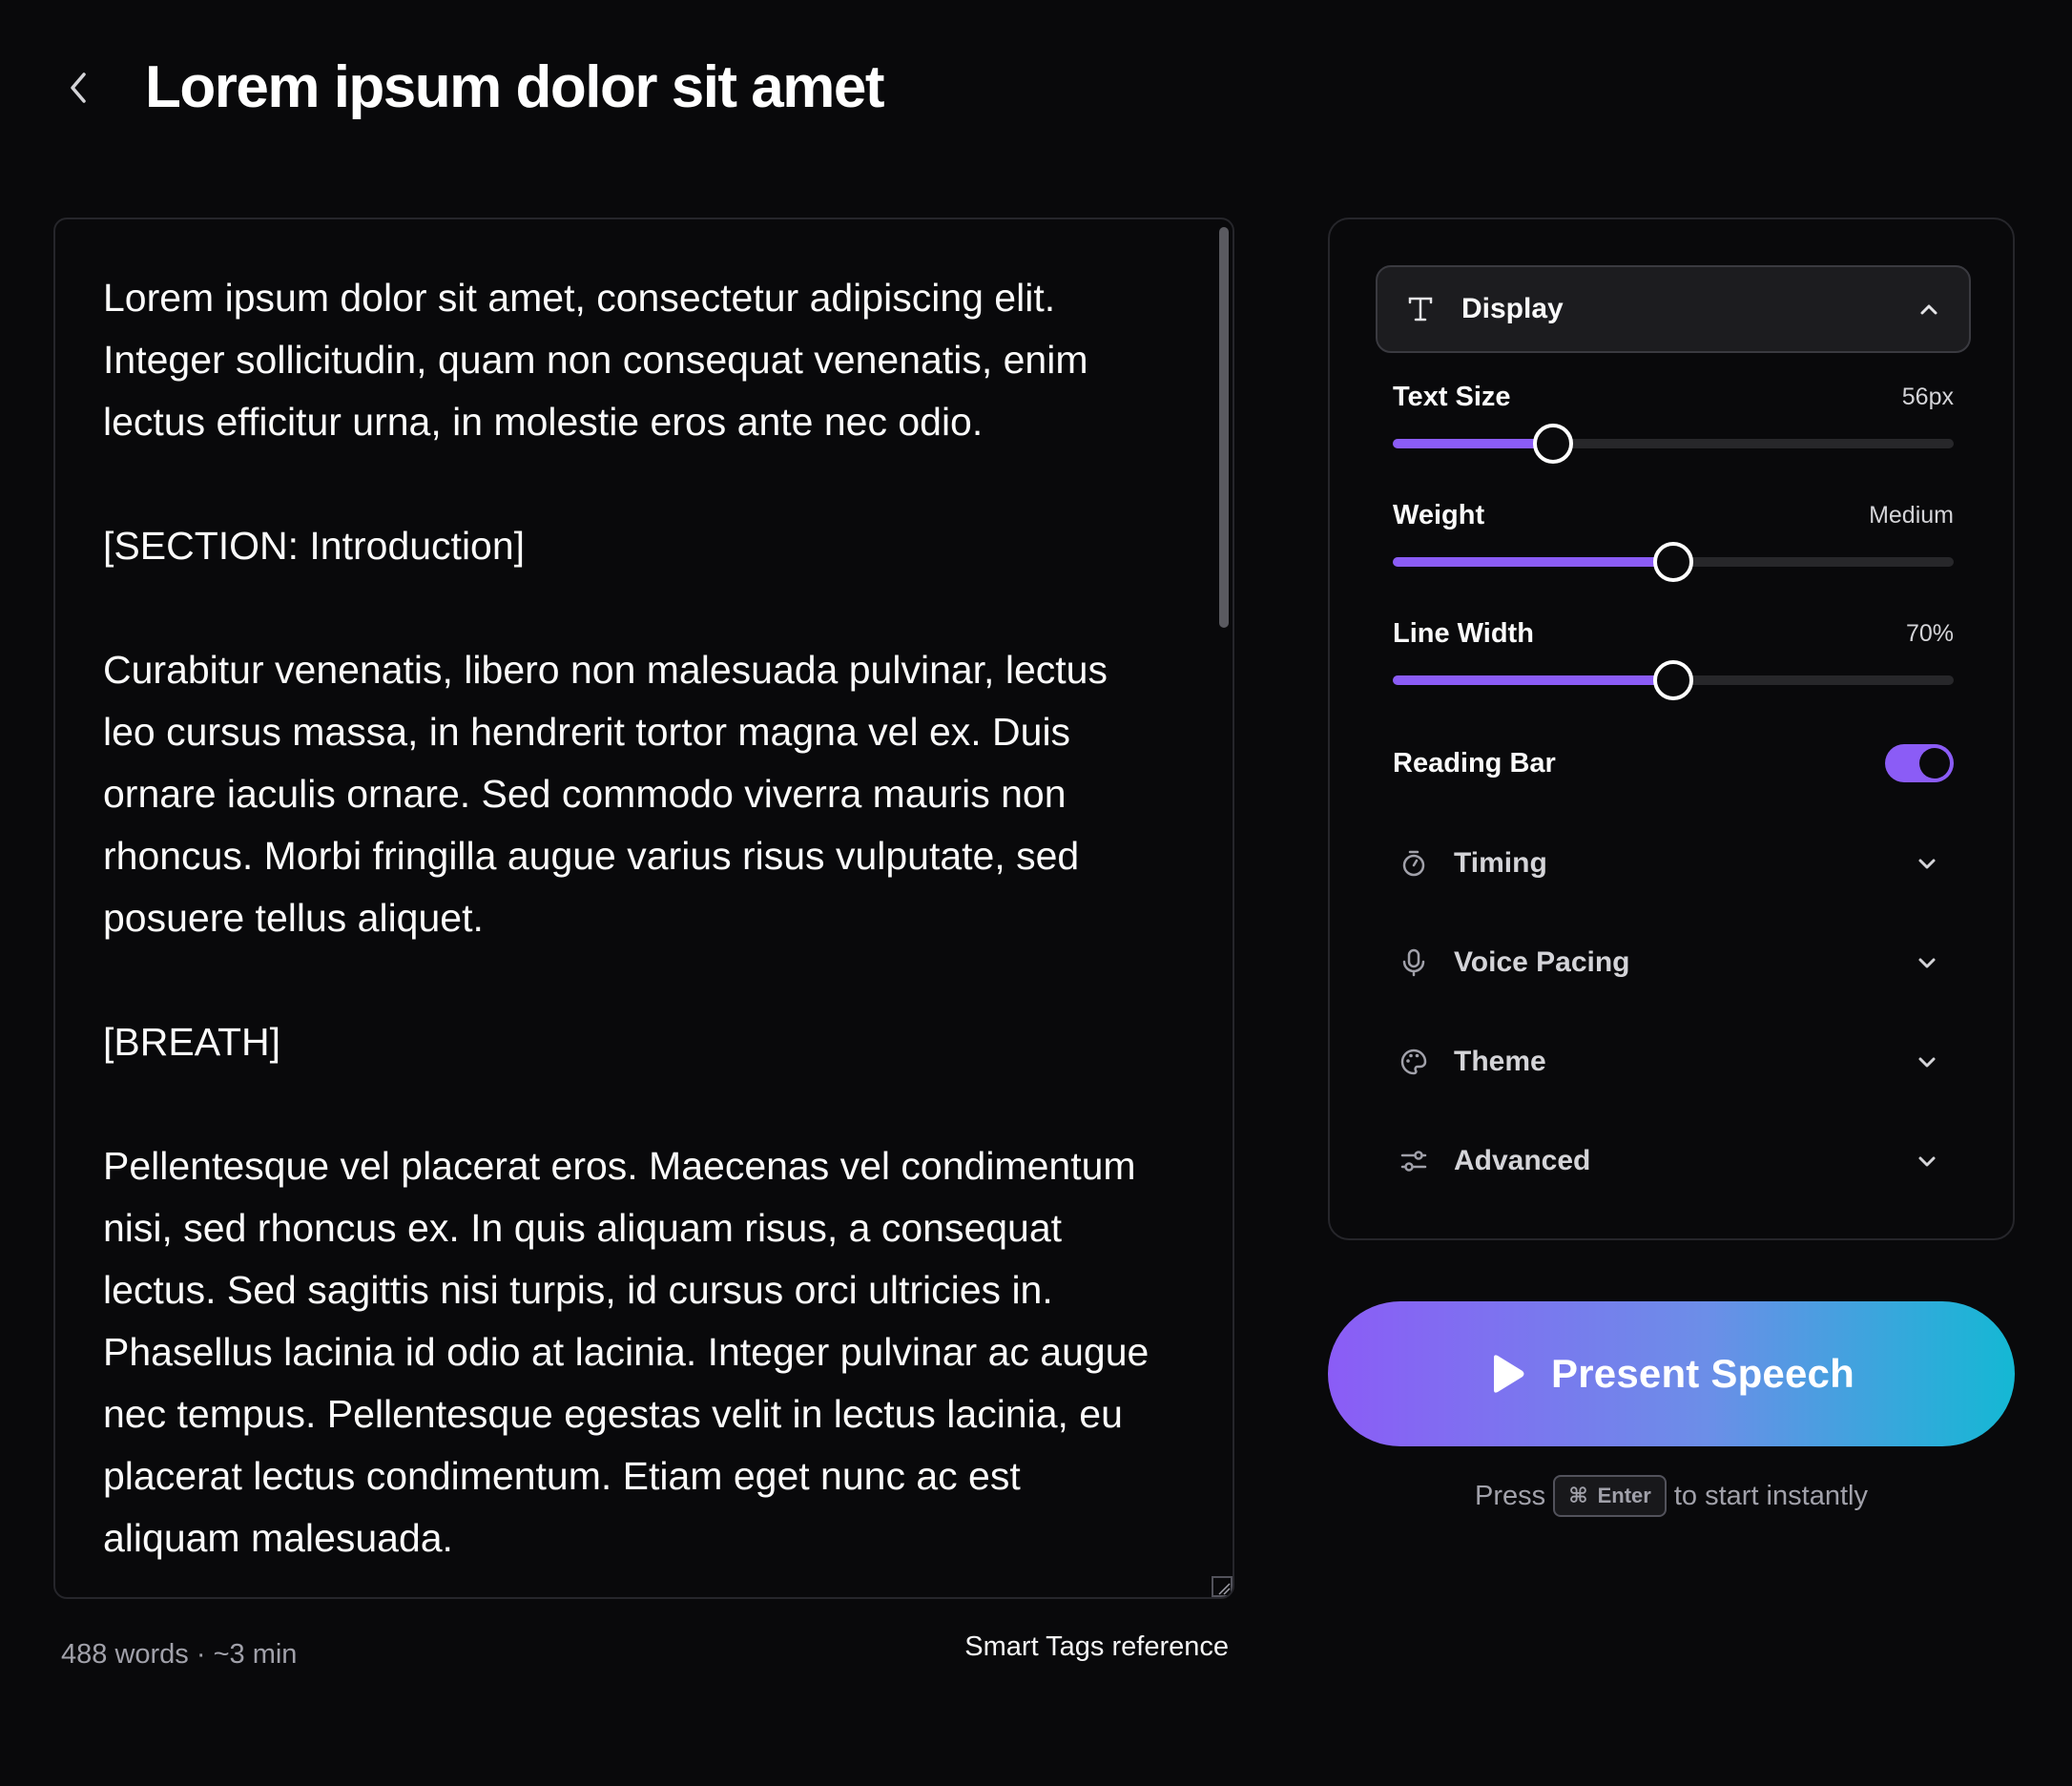 This screenshot has height=1786, width=2072. I want to click on text-size-slider, so click(1673, 444).